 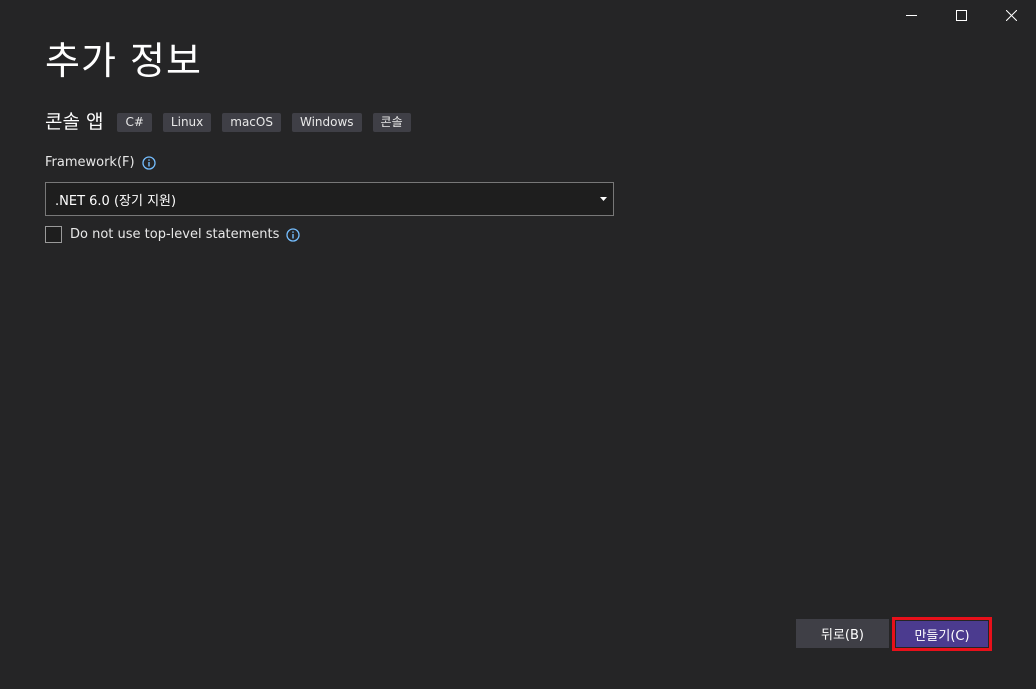 What do you see at coordinates (842, 633) in the screenshot?
I see `back-button: 뒤로(B)` at bounding box center [842, 633].